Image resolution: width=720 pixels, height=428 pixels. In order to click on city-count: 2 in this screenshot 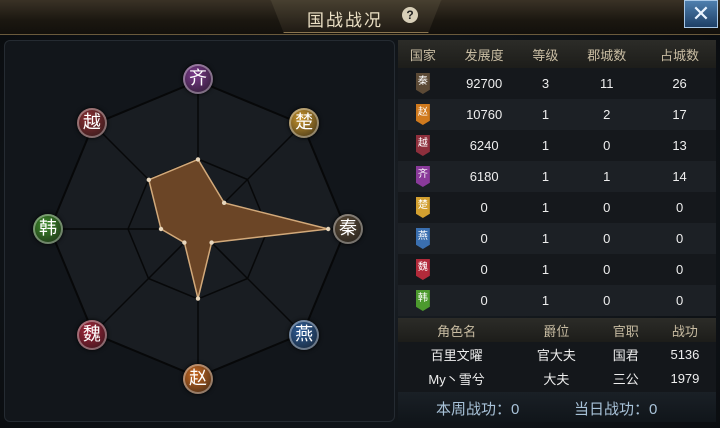, I will do `click(607, 114)`.